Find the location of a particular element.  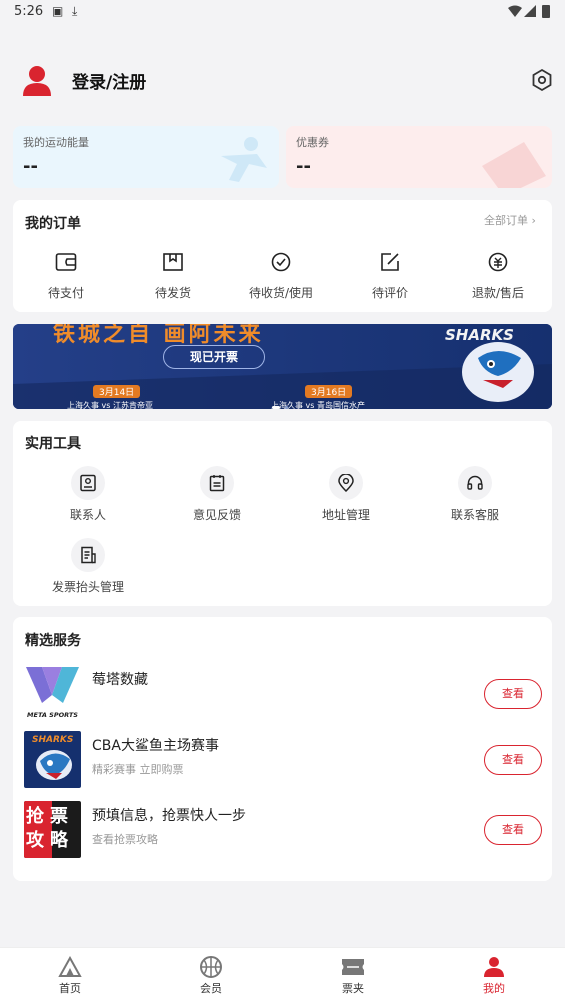

wallet-icon is located at coordinates (66, 262).